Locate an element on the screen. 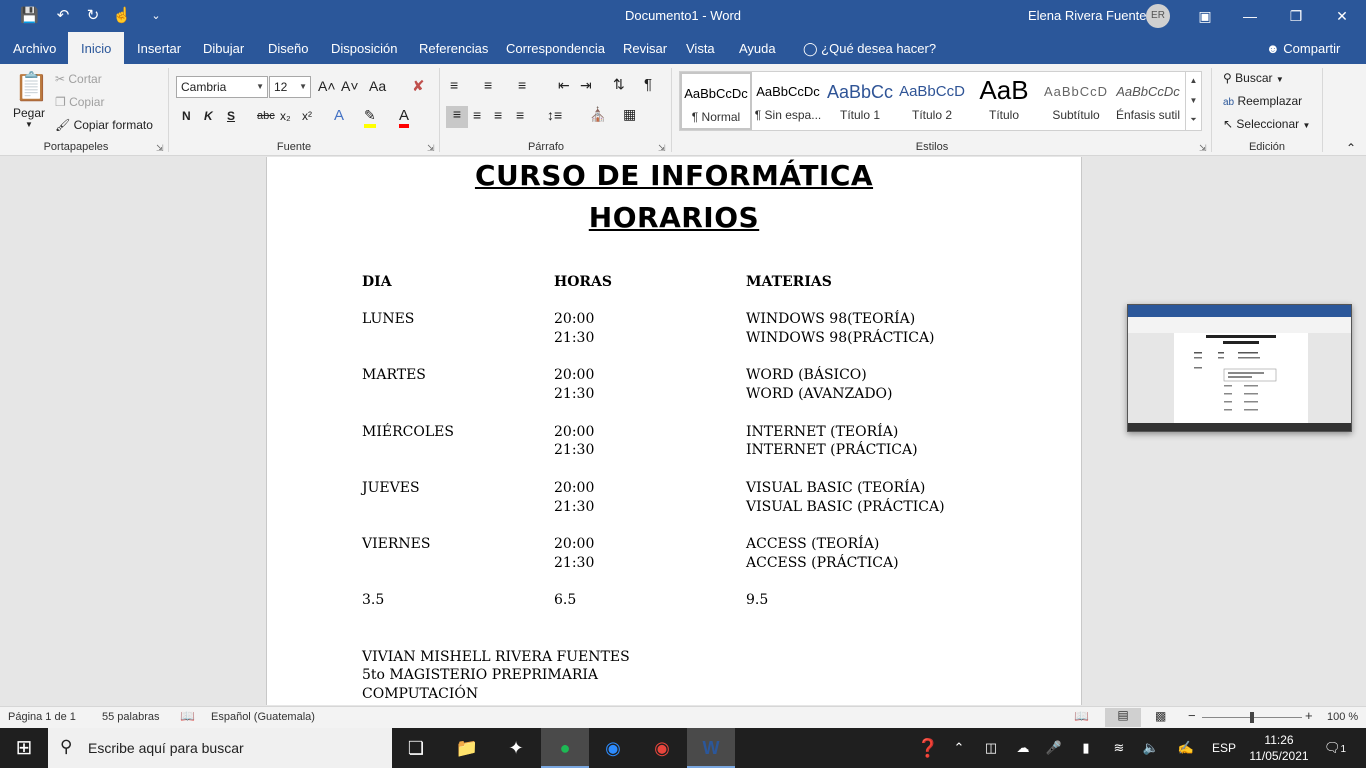 The image size is (1366, 768). print-layout-icon: ▤ is located at coordinates (1123, 717).